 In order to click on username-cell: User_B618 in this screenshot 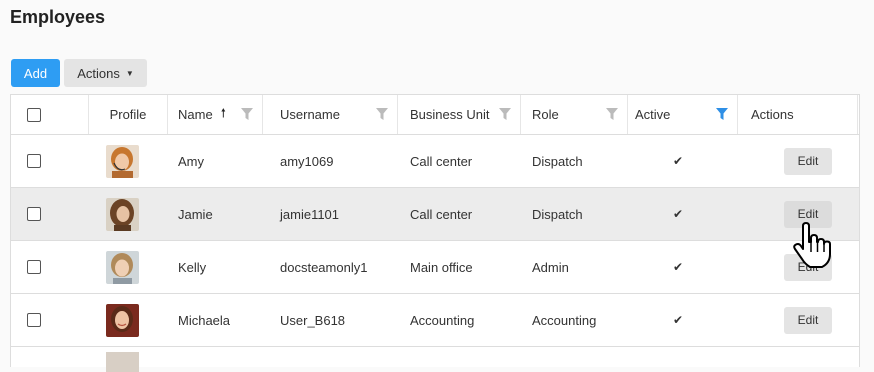, I will do `click(313, 320)`.